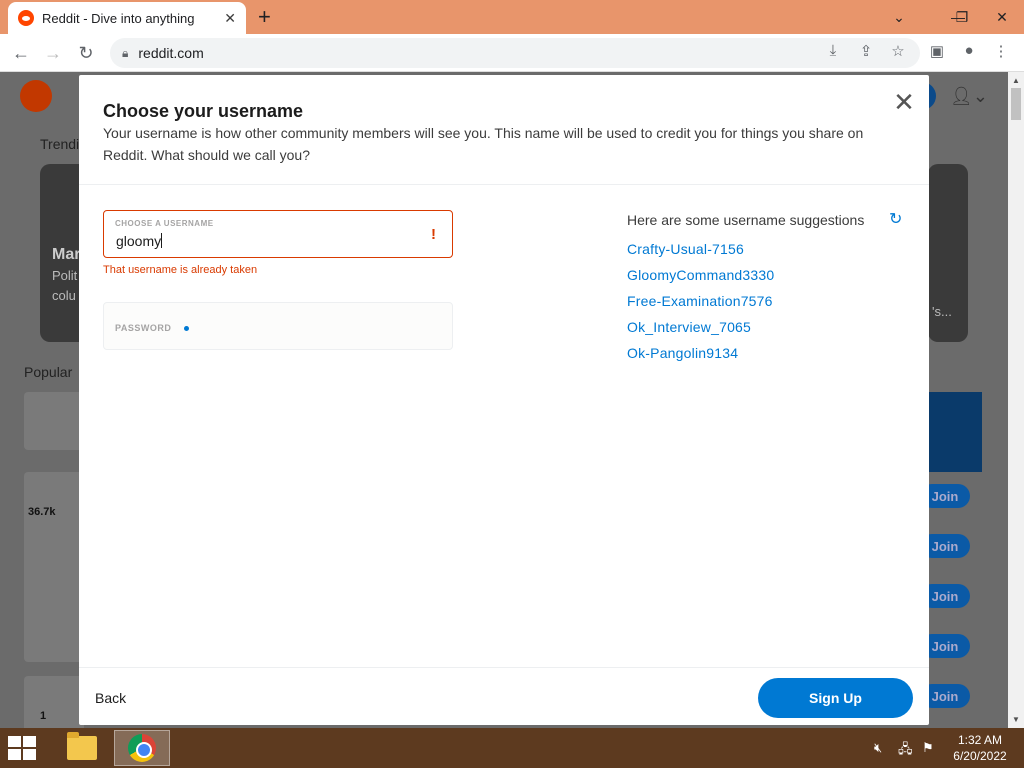  I want to click on tab-close-icon: ✕, so click(230, 18).